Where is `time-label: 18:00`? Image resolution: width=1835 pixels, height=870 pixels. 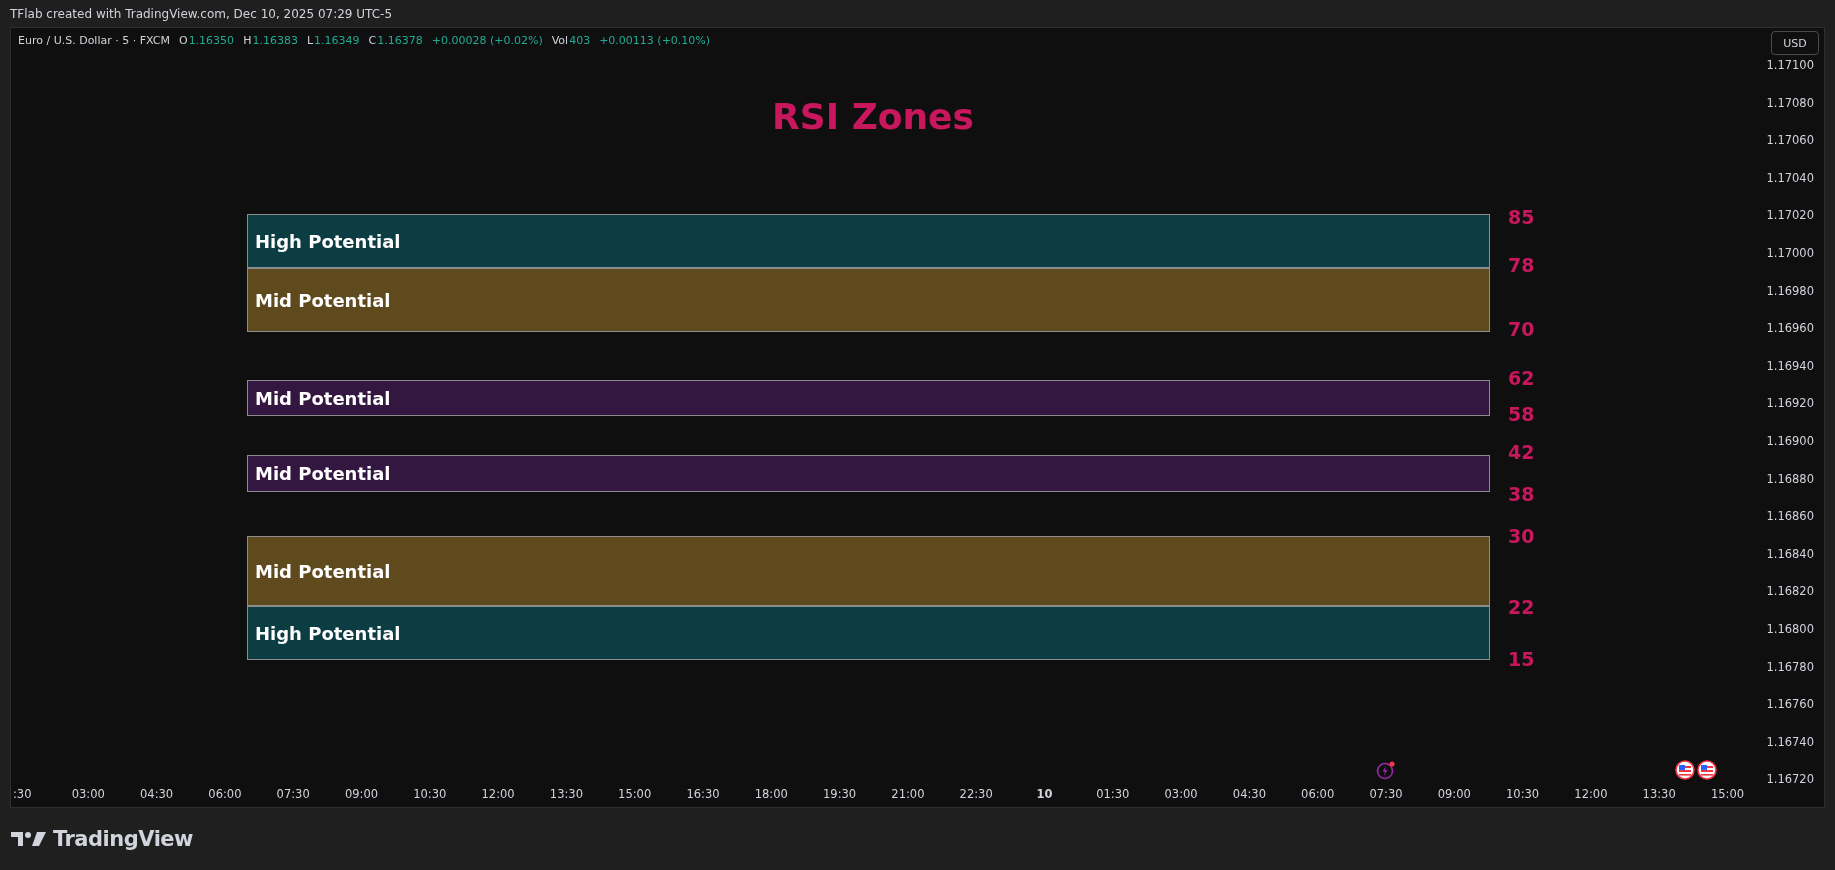
time-label: 18:00 is located at coordinates (771, 794).